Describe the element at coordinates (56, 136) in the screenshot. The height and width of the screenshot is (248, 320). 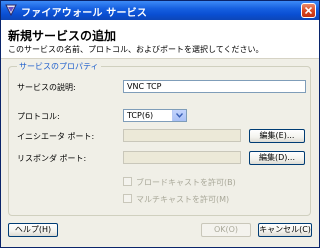
I see `initiator-port-label: イニシエータ ポート:` at that location.